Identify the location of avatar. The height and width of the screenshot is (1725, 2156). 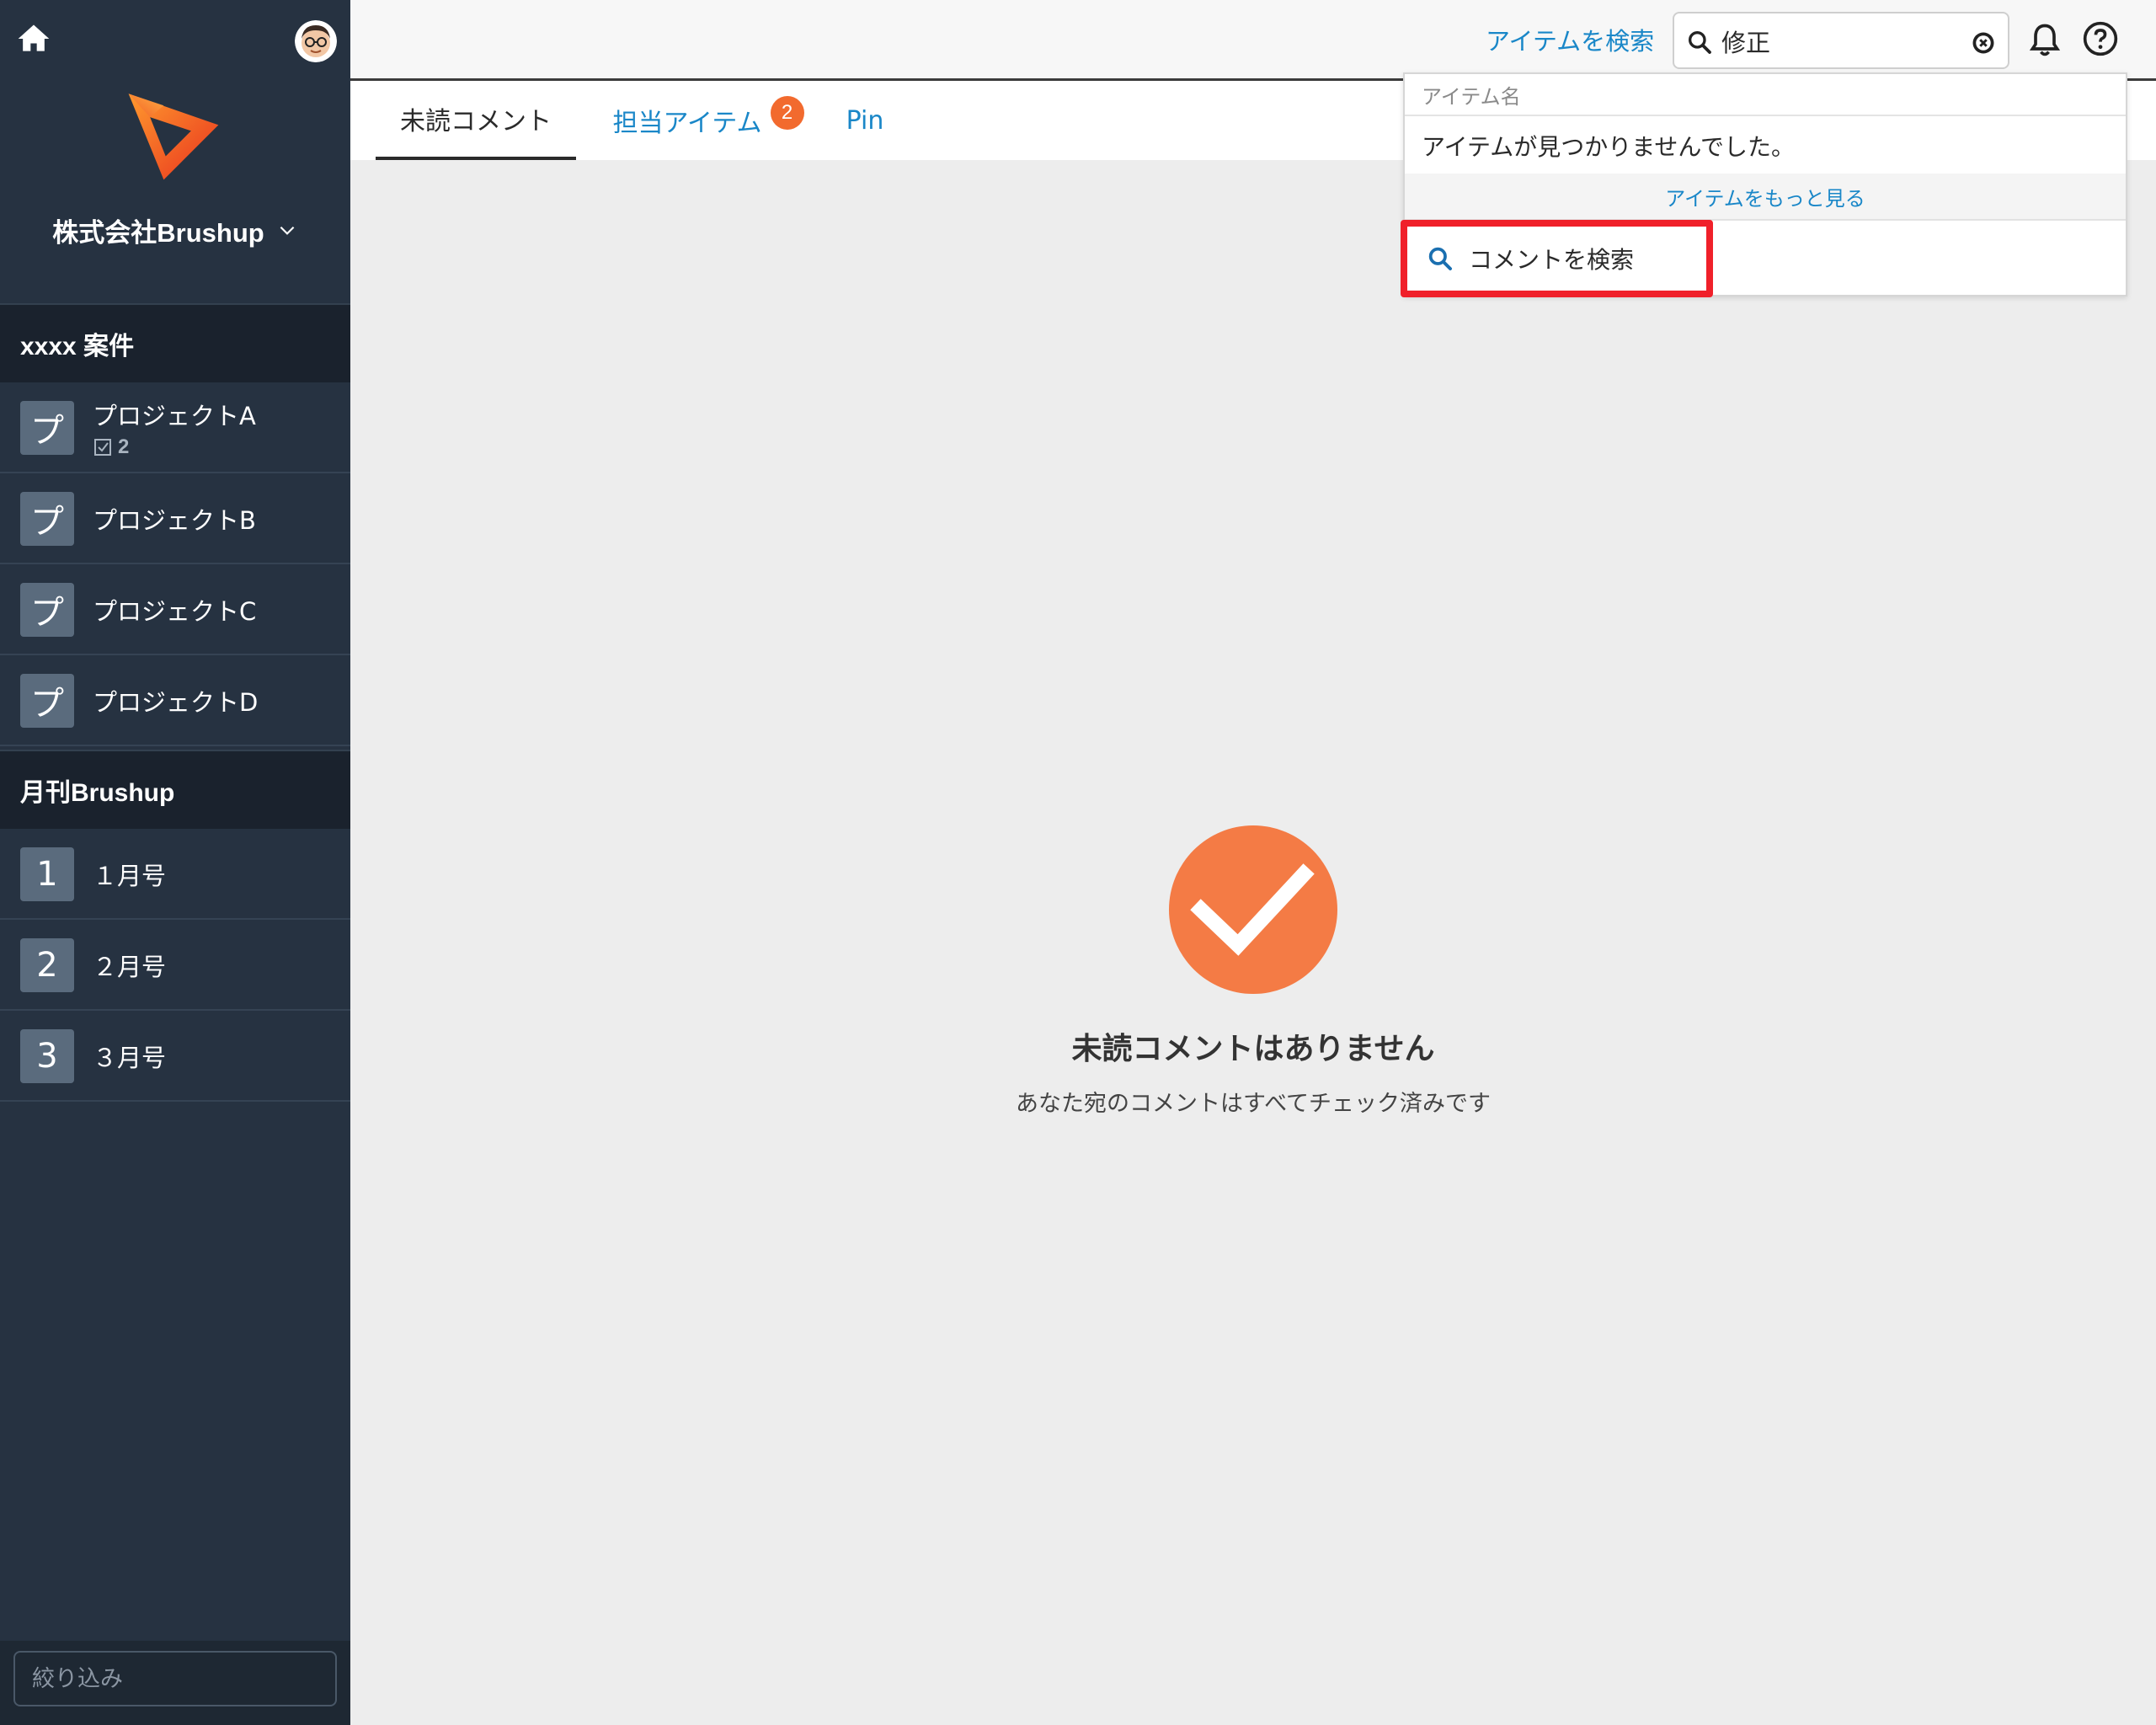
(316, 41).